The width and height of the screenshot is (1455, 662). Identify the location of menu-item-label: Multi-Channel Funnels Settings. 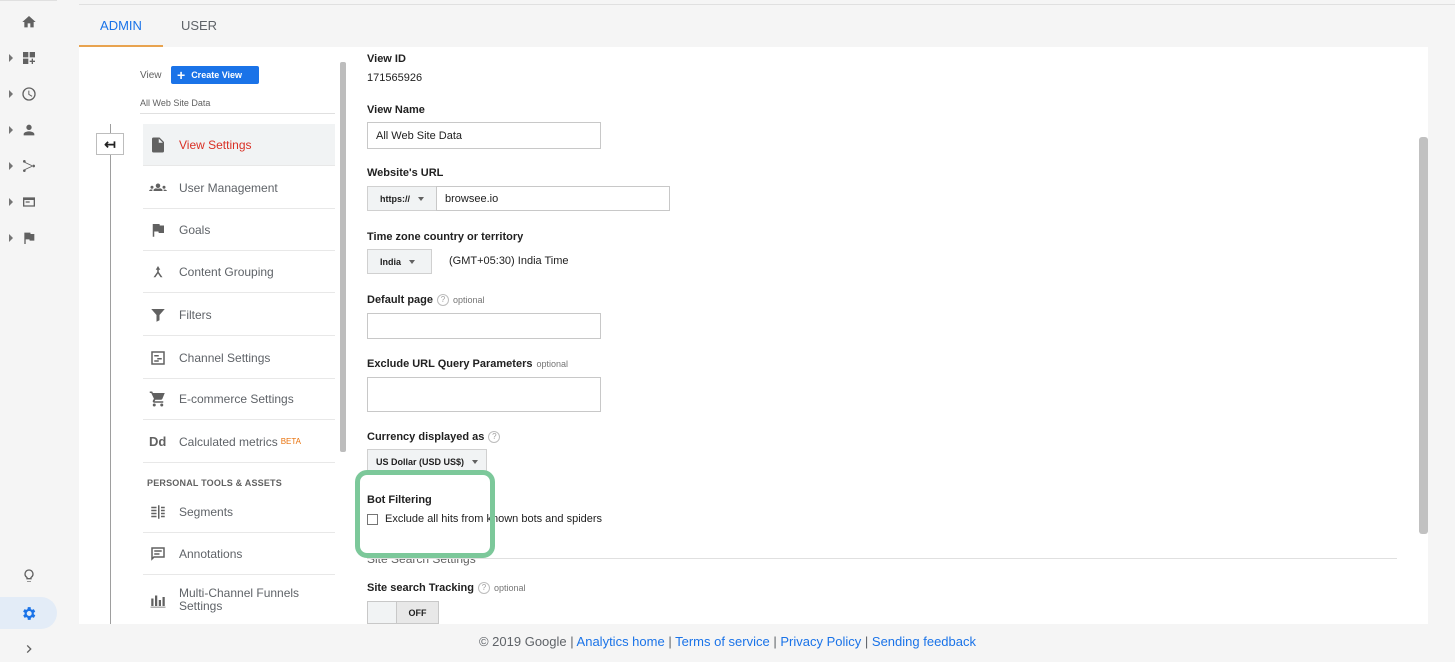
(239, 599).